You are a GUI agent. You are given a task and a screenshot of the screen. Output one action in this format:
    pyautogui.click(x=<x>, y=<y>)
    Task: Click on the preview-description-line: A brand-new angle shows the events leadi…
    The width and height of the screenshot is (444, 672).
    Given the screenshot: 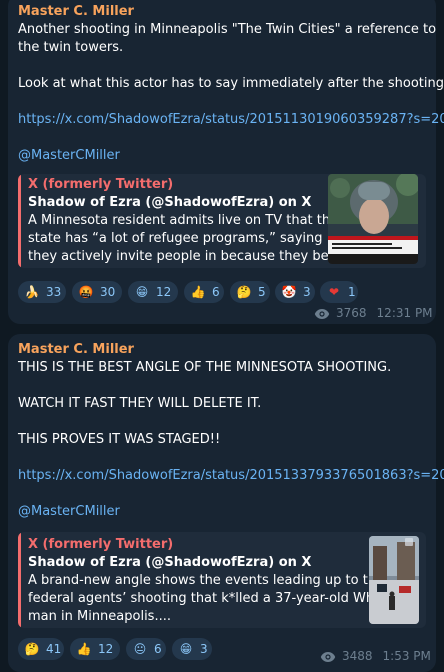 What is the action you would take?
    pyautogui.click(x=206, y=580)
    